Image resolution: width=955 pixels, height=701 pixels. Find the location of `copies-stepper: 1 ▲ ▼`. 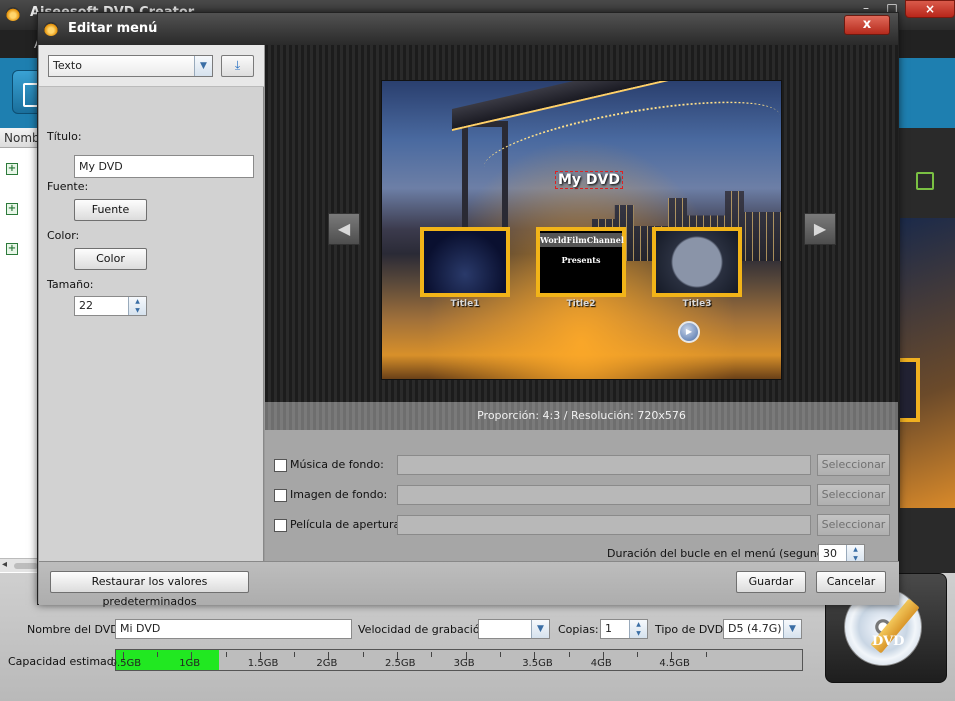

copies-stepper: 1 ▲ ▼ is located at coordinates (624, 629).